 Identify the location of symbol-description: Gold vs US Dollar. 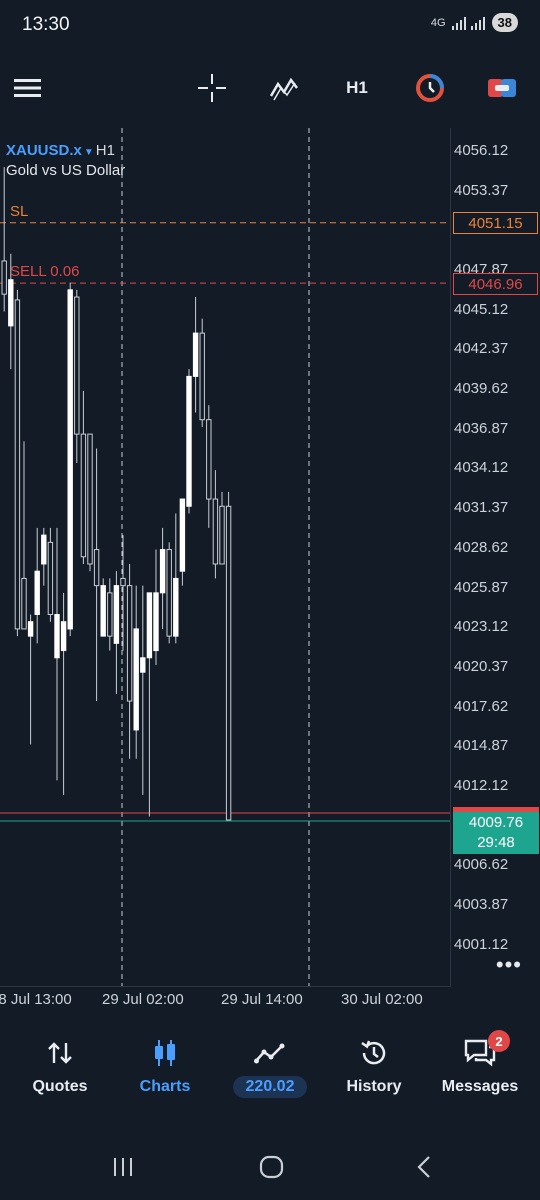
(66, 170).